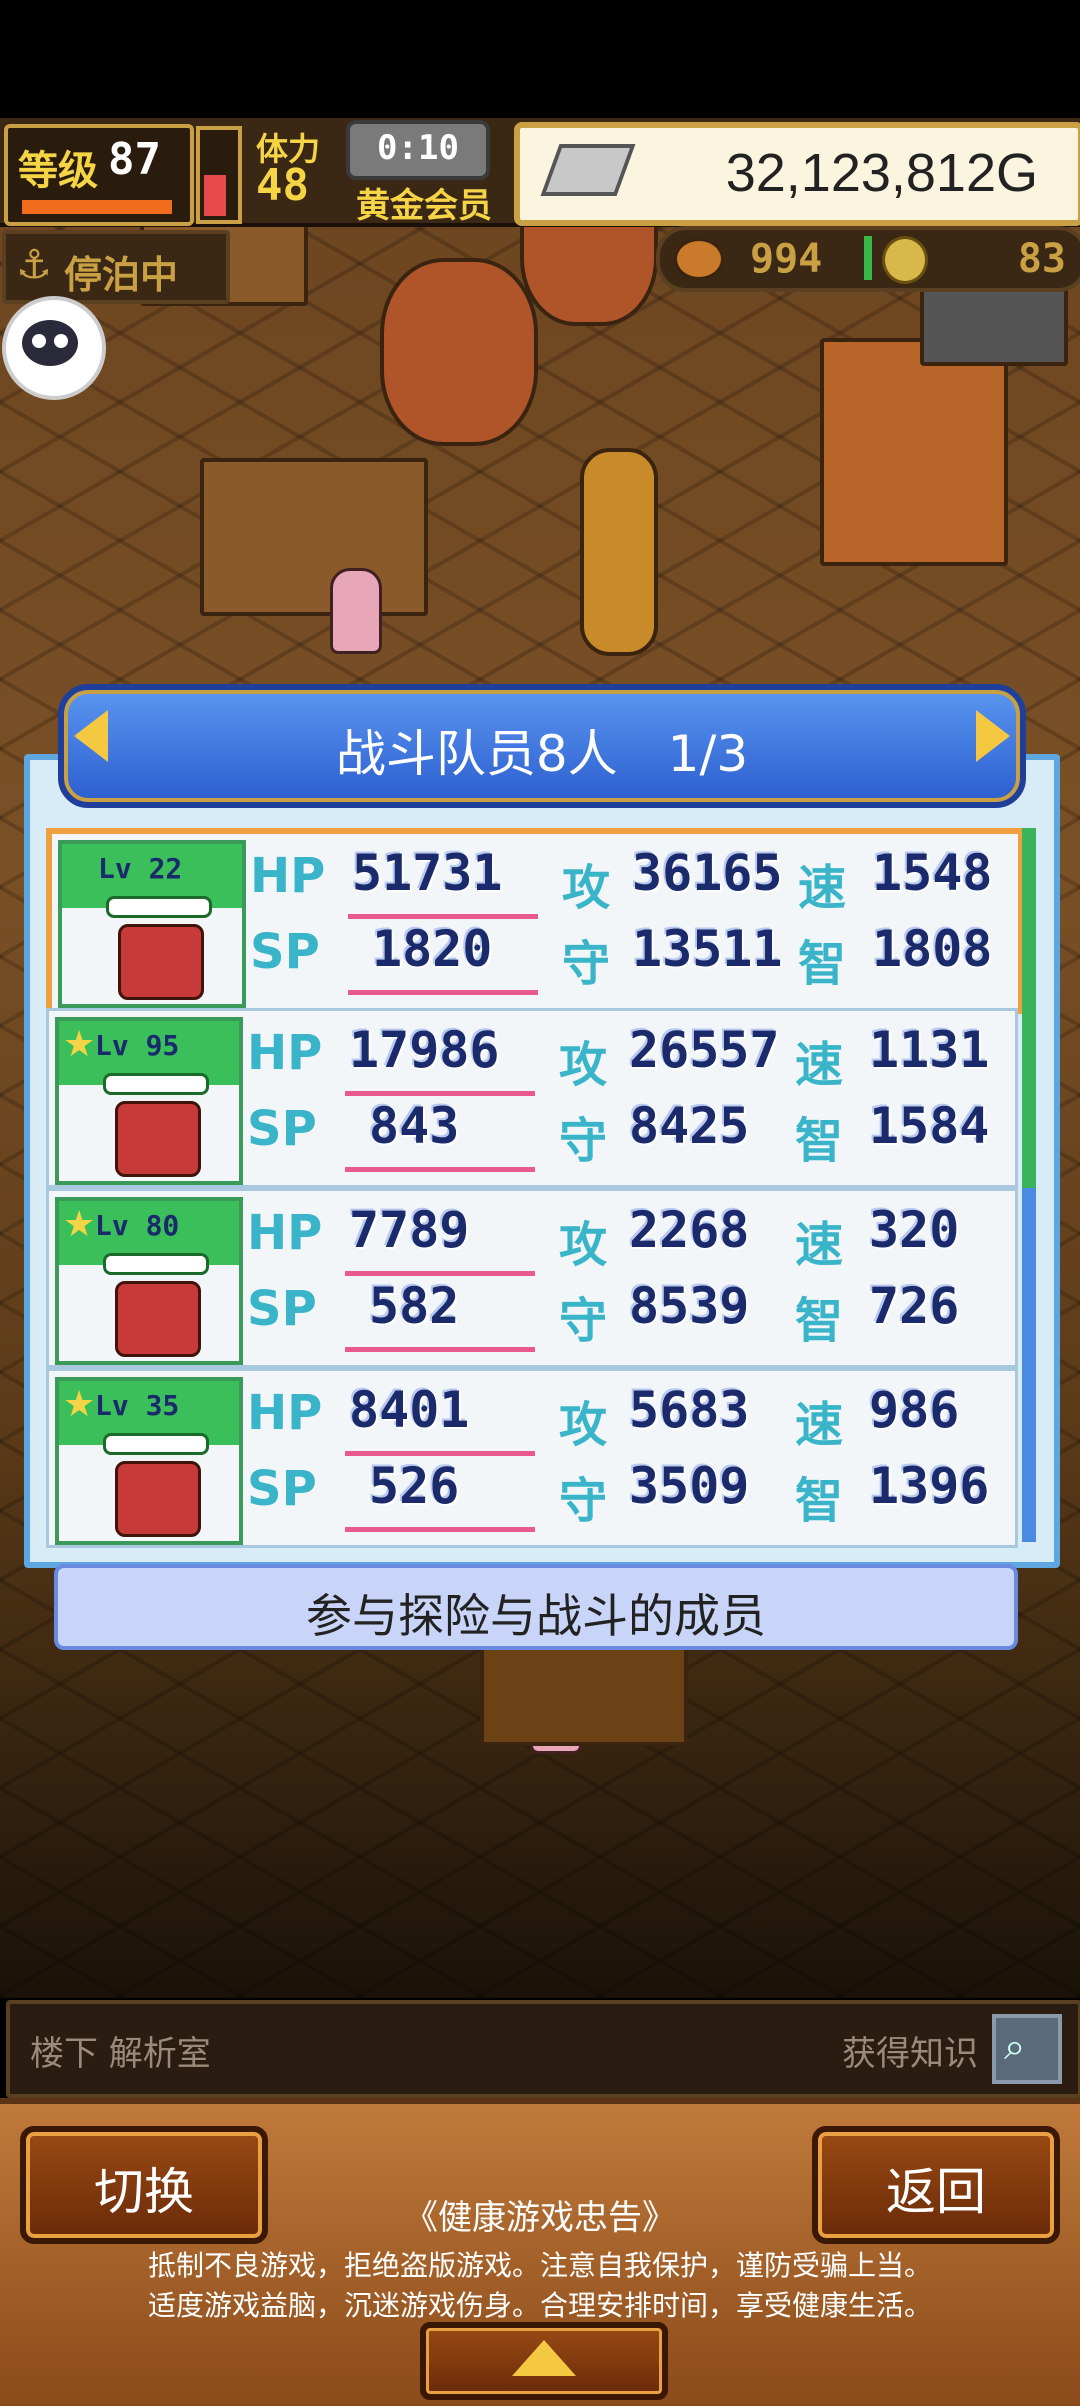  Describe the element at coordinates (914, 1306) in the screenshot. I see `int-value: 726` at that location.